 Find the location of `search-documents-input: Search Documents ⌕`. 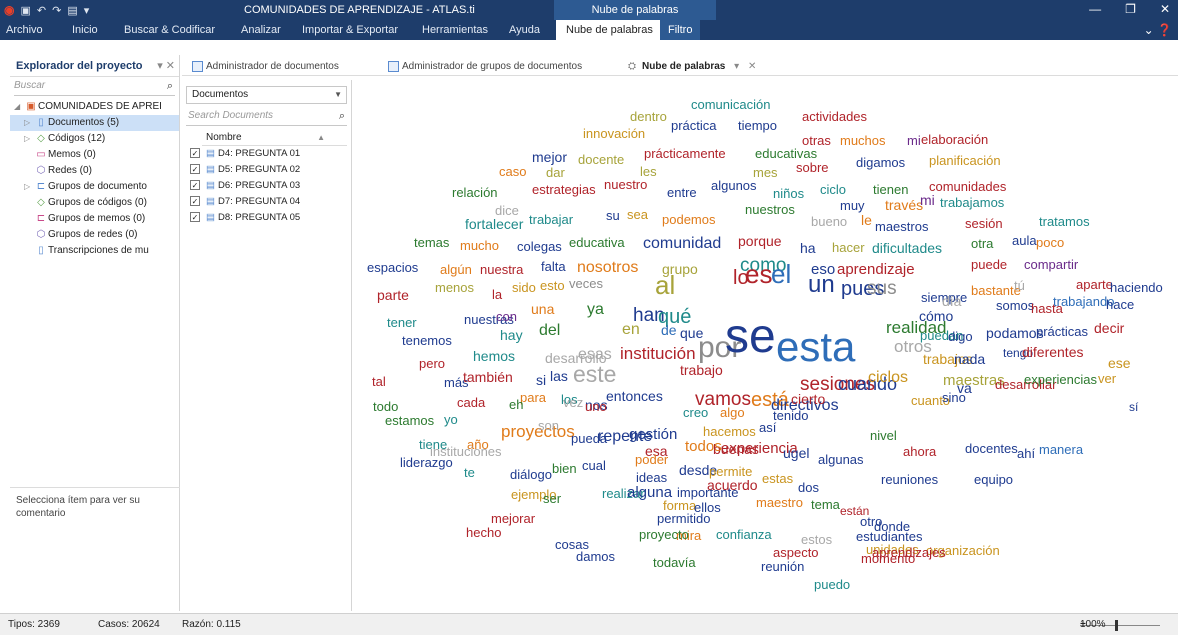

search-documents-input: Search Documents ⌕ is located at coordinates (266, 118).